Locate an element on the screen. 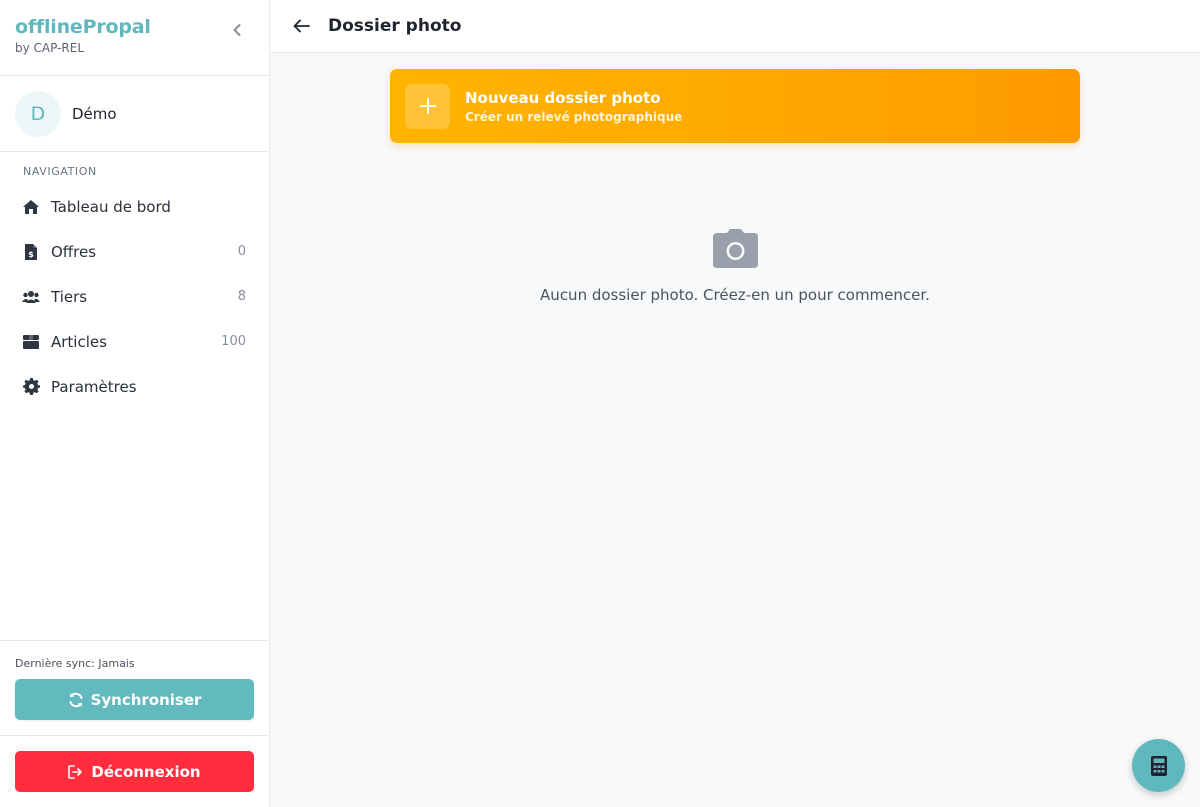 The height and width of the screenshot is (807, 1200). collapse-sidebar-button is located at coordinates (237, 30).